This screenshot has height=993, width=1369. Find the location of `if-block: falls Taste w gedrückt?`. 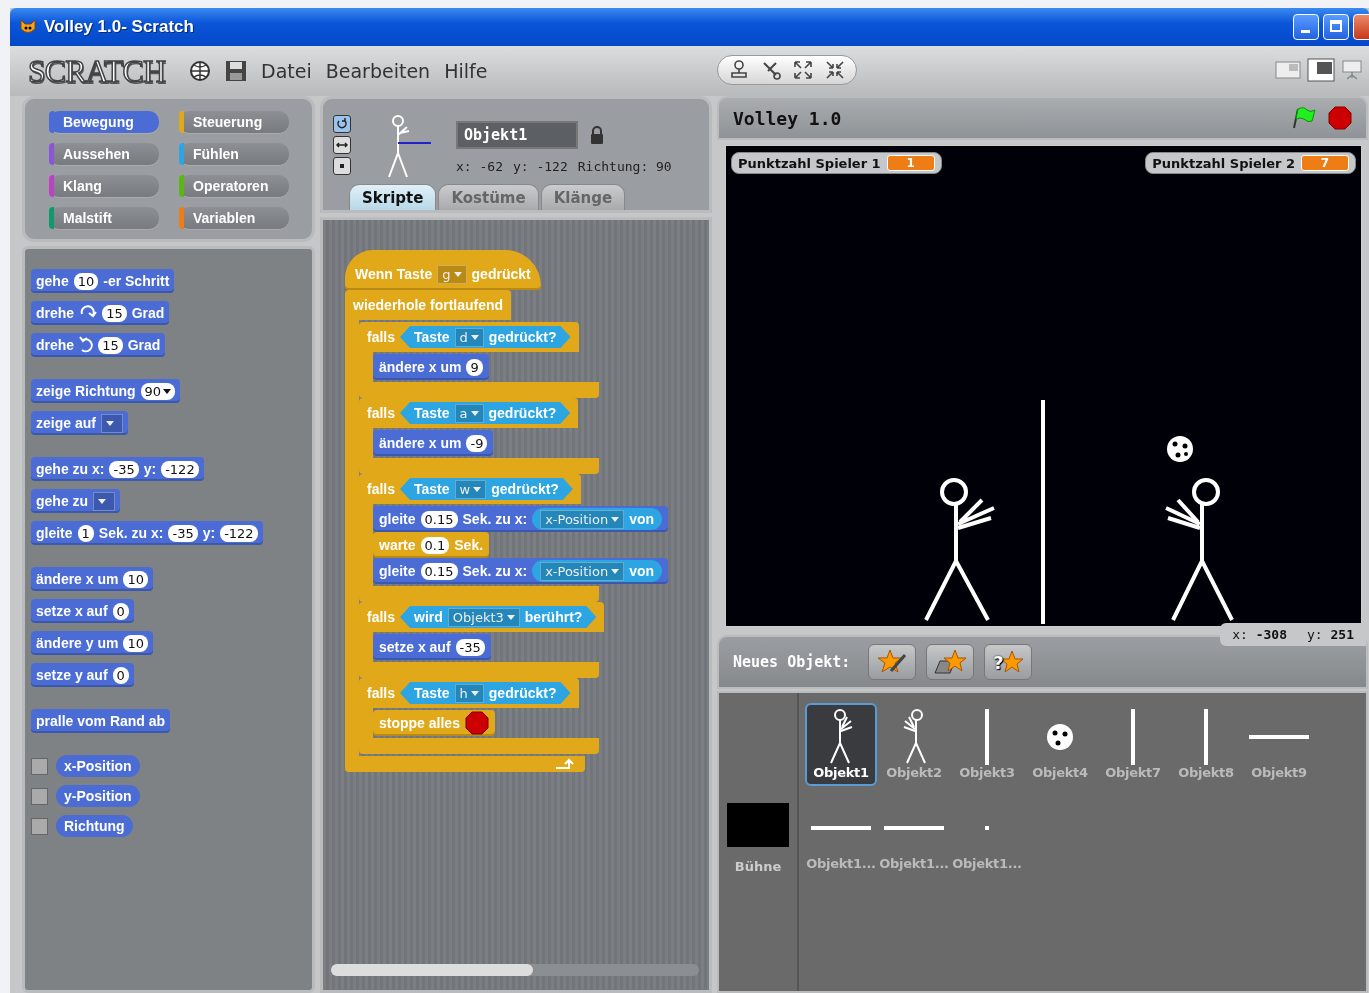

if-block: falls Taste w gedrückt? is located at coordinates (470, 489).